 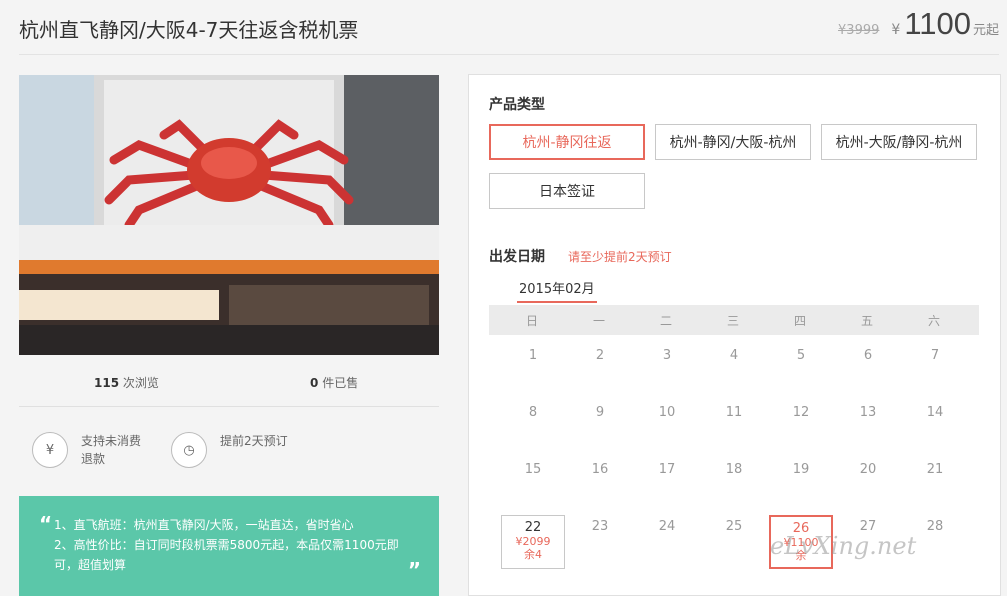 I want to click on calendar-day: 7, so click(x=935, y=355).